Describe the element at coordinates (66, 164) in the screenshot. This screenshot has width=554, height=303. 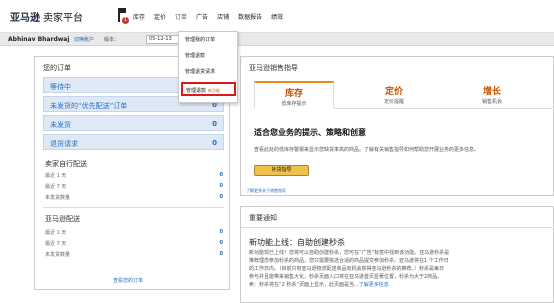
I see `seller-fulfilled-title: 卖家自行配送` at that location.